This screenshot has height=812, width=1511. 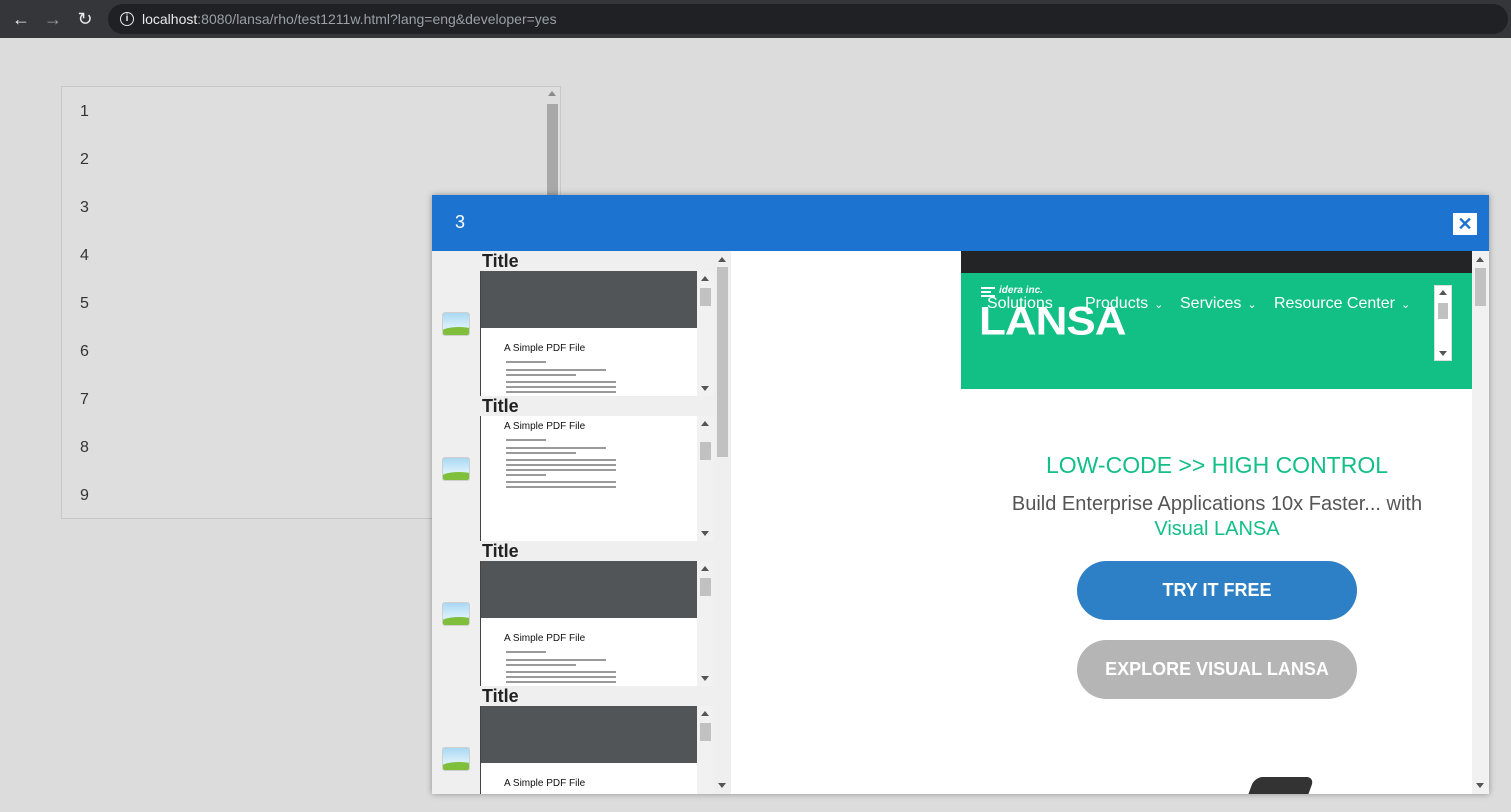 What do you see at coordinates (127, 19) in the screenshot?
I see `info-icon: i` at bounding box center [127, 19].